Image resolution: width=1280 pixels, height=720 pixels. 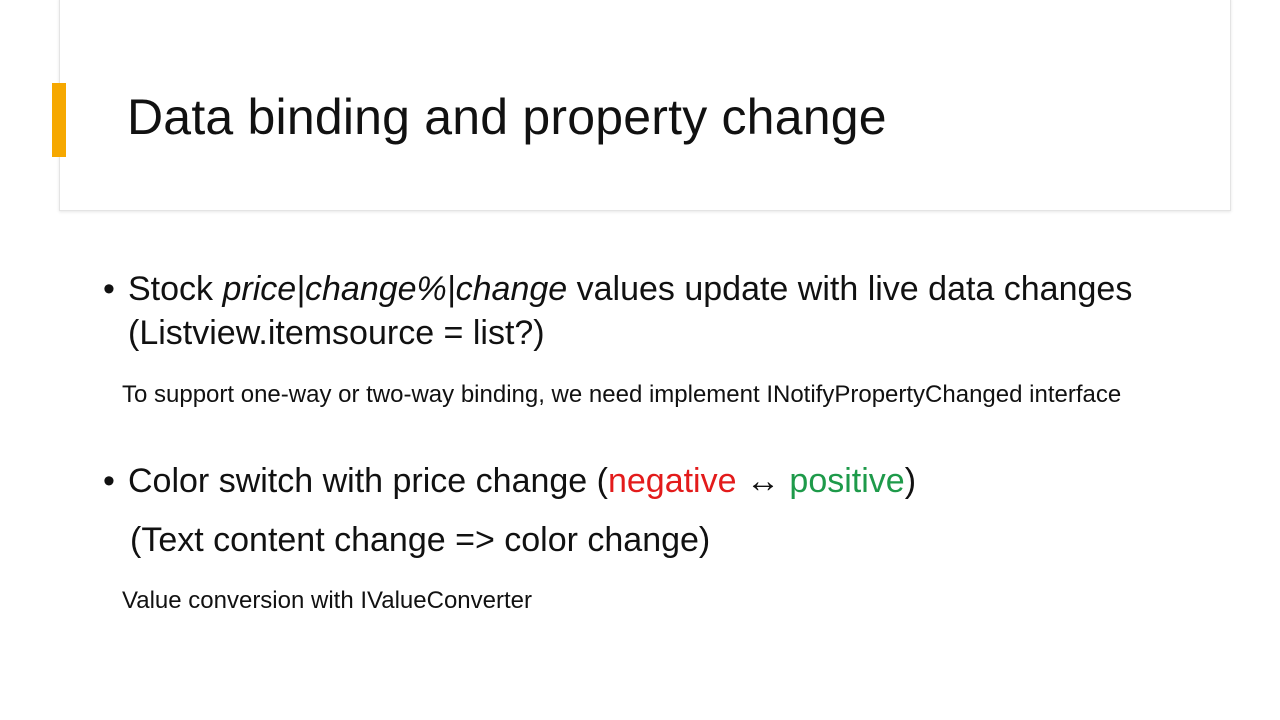 I want to click on bullet-stock-emphasis: price|change%|change, so click(x=395, y=289).